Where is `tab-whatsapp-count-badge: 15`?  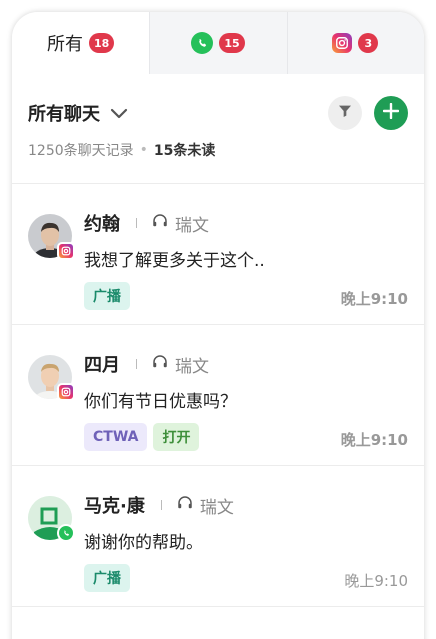
tab-whatsapp-count-badge: 15 is located at coordinates (232, 43).